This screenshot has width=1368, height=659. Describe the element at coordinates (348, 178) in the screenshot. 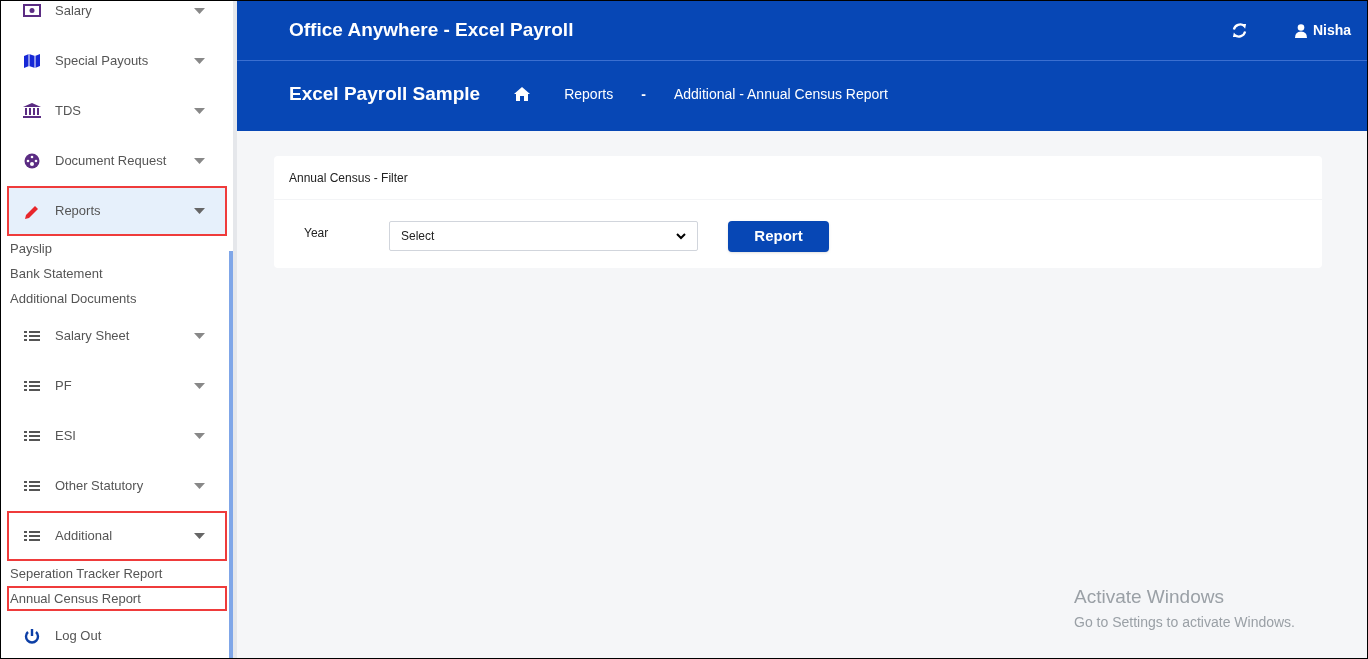

I see `card-title: Annual Census - Filter` at that location.